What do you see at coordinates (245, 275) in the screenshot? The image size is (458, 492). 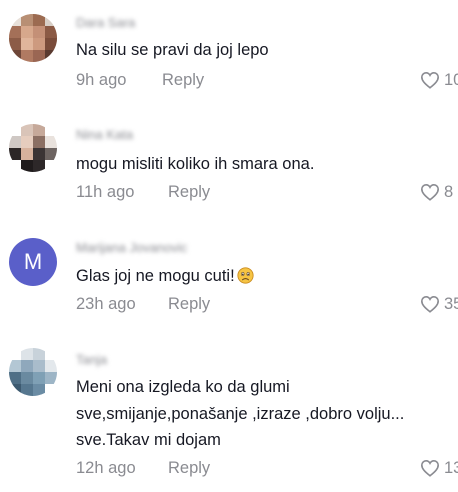 I see `sad-face-emoji` at bounding box center [245, 275].